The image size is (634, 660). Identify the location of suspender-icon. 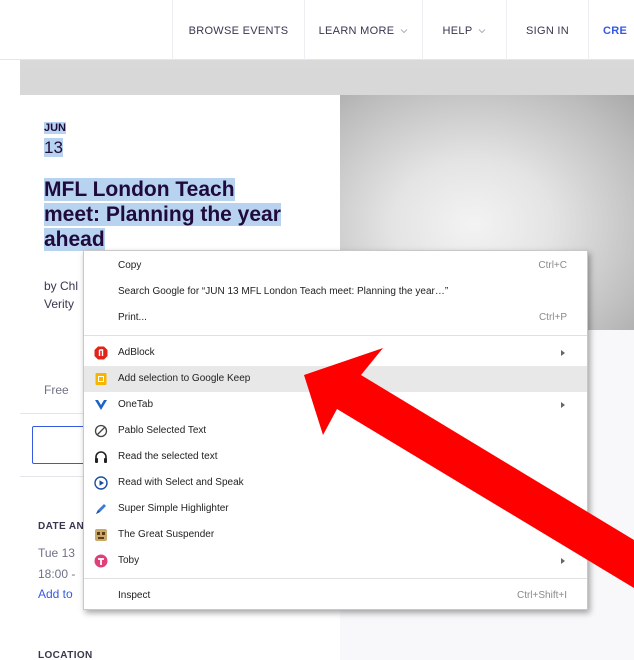
(101, 535).